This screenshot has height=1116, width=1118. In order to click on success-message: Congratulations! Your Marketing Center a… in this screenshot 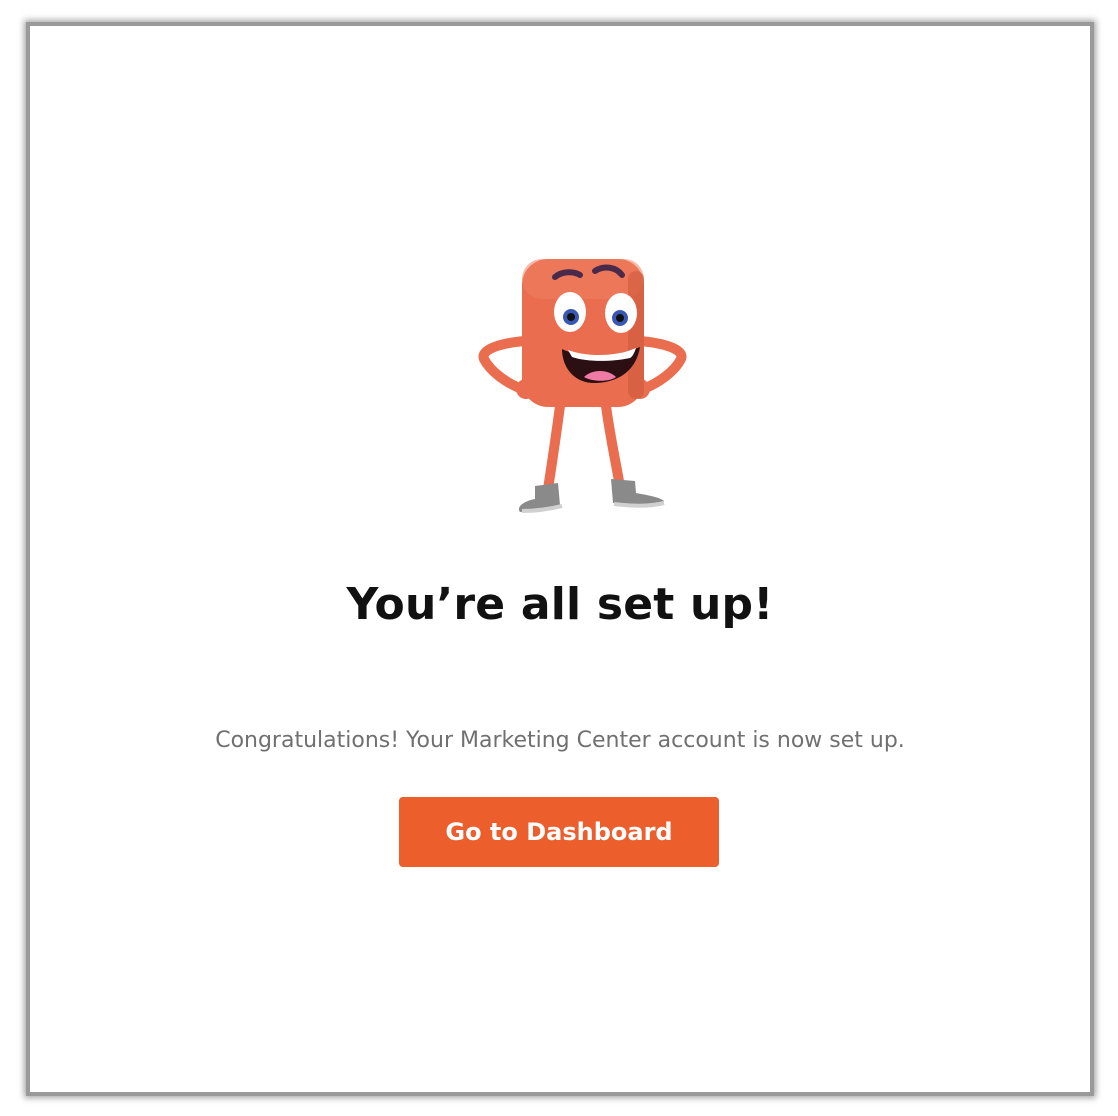, I will do `click(560, 740)`.